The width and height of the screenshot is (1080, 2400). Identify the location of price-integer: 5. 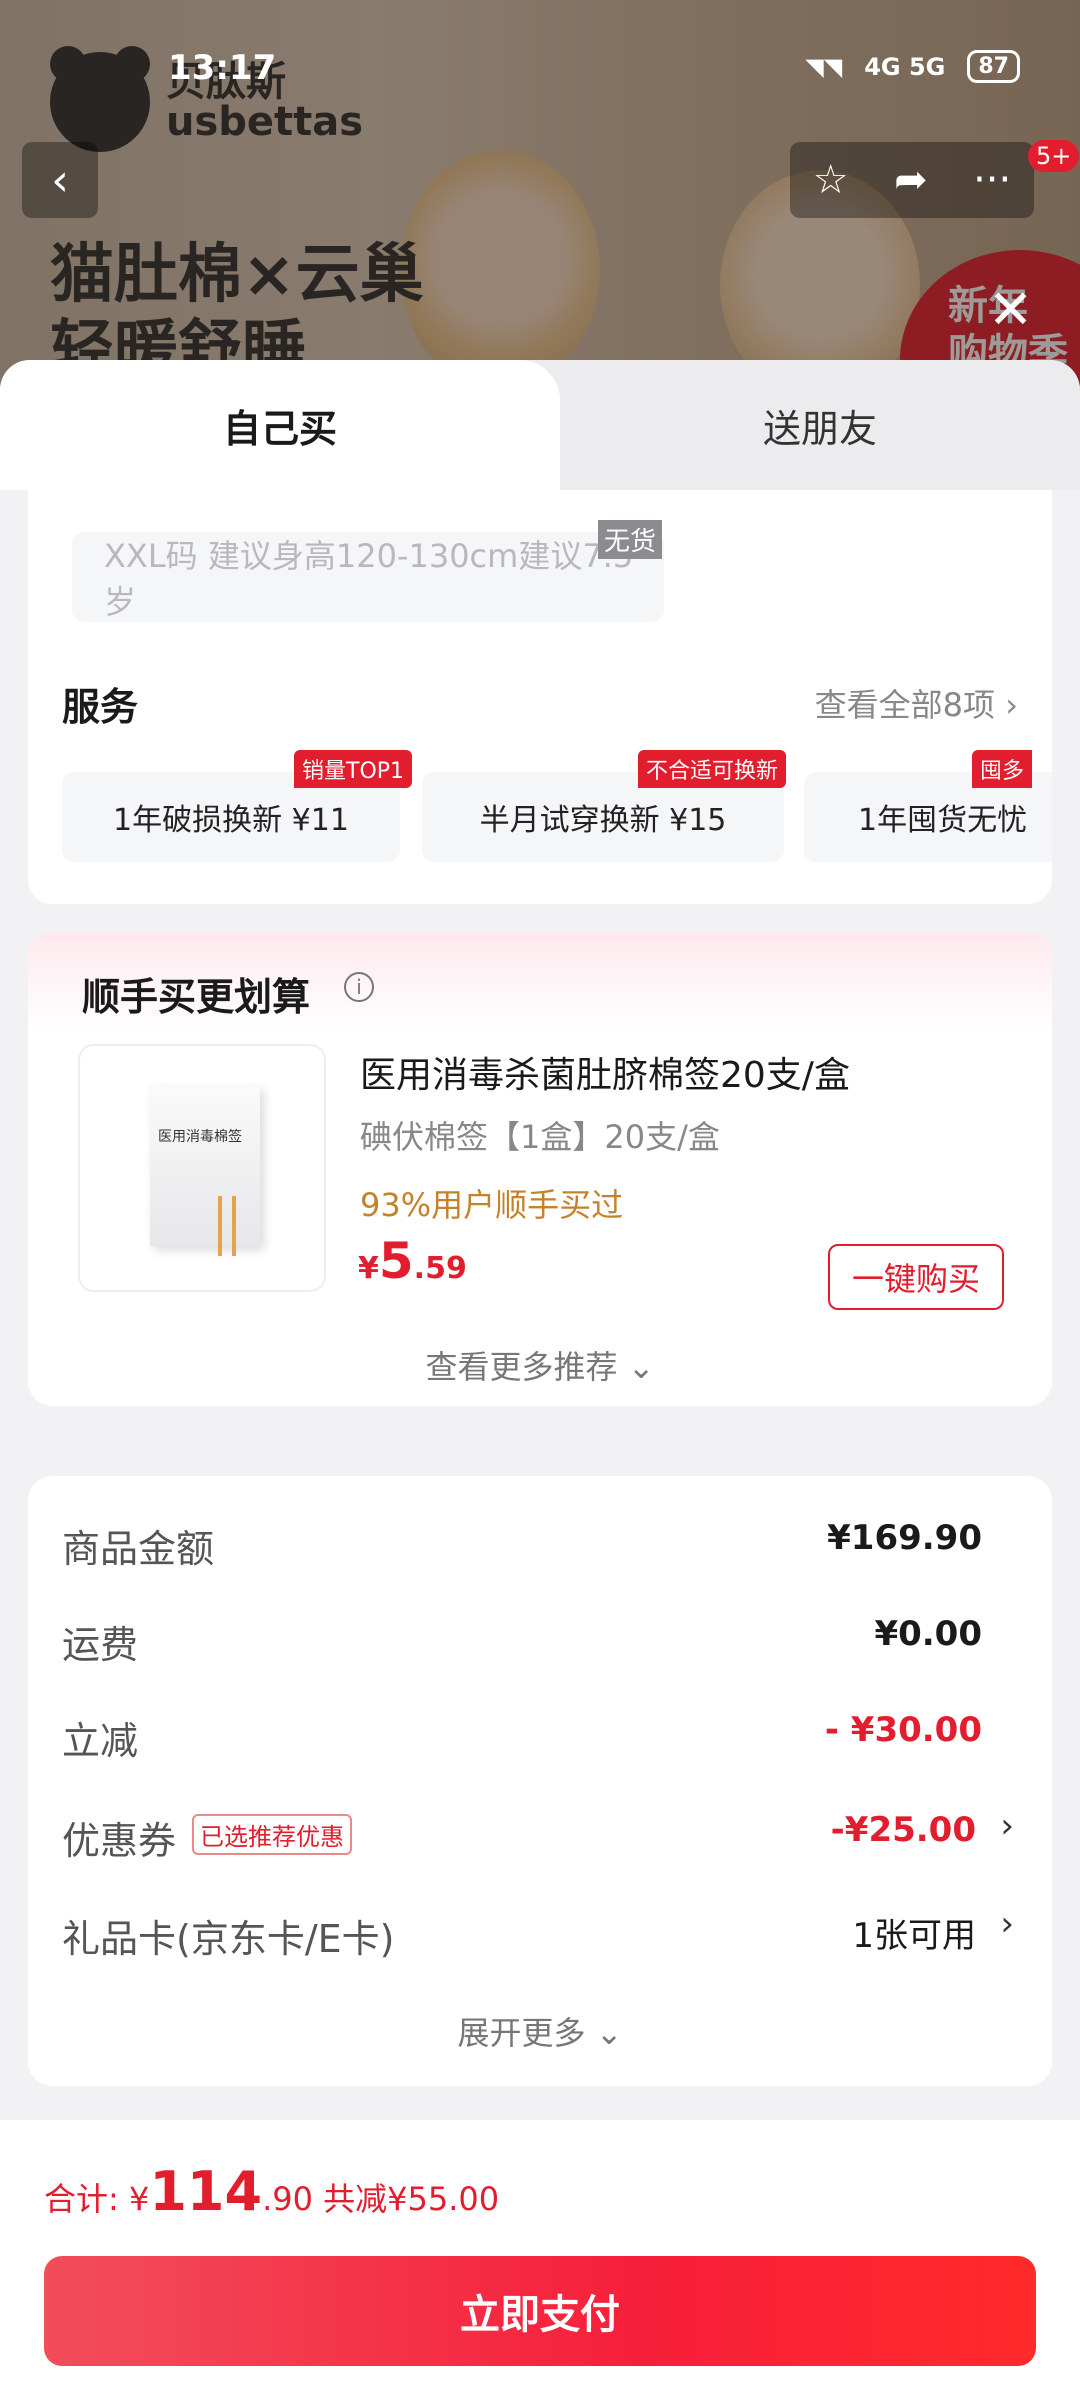
(396, 1261).